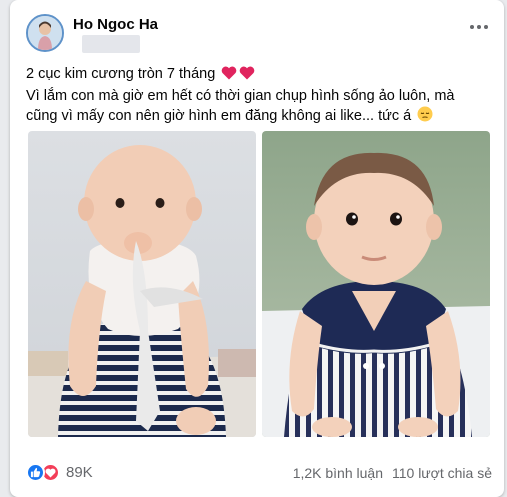 This screenshot has height=497, width=507. What do you see at coordinates (338, 473) in the screenshot?
I see `comments-count-link: 1,2K bình luận` at bounding box center [338, 473].